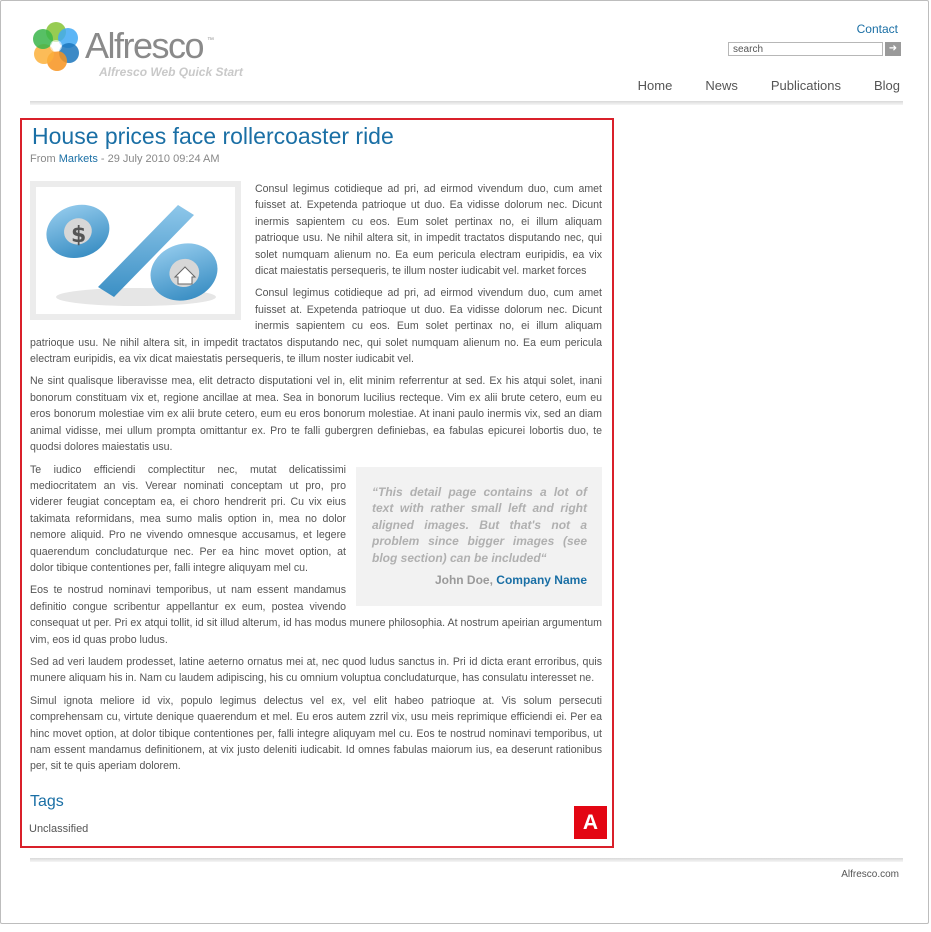 Image resolution: width=931 pixels, height=932 pixels. Describe the element at coordinates (213, 136) in the screenshot. I see `article-title: House prices face rollercoaster ride` at that location.